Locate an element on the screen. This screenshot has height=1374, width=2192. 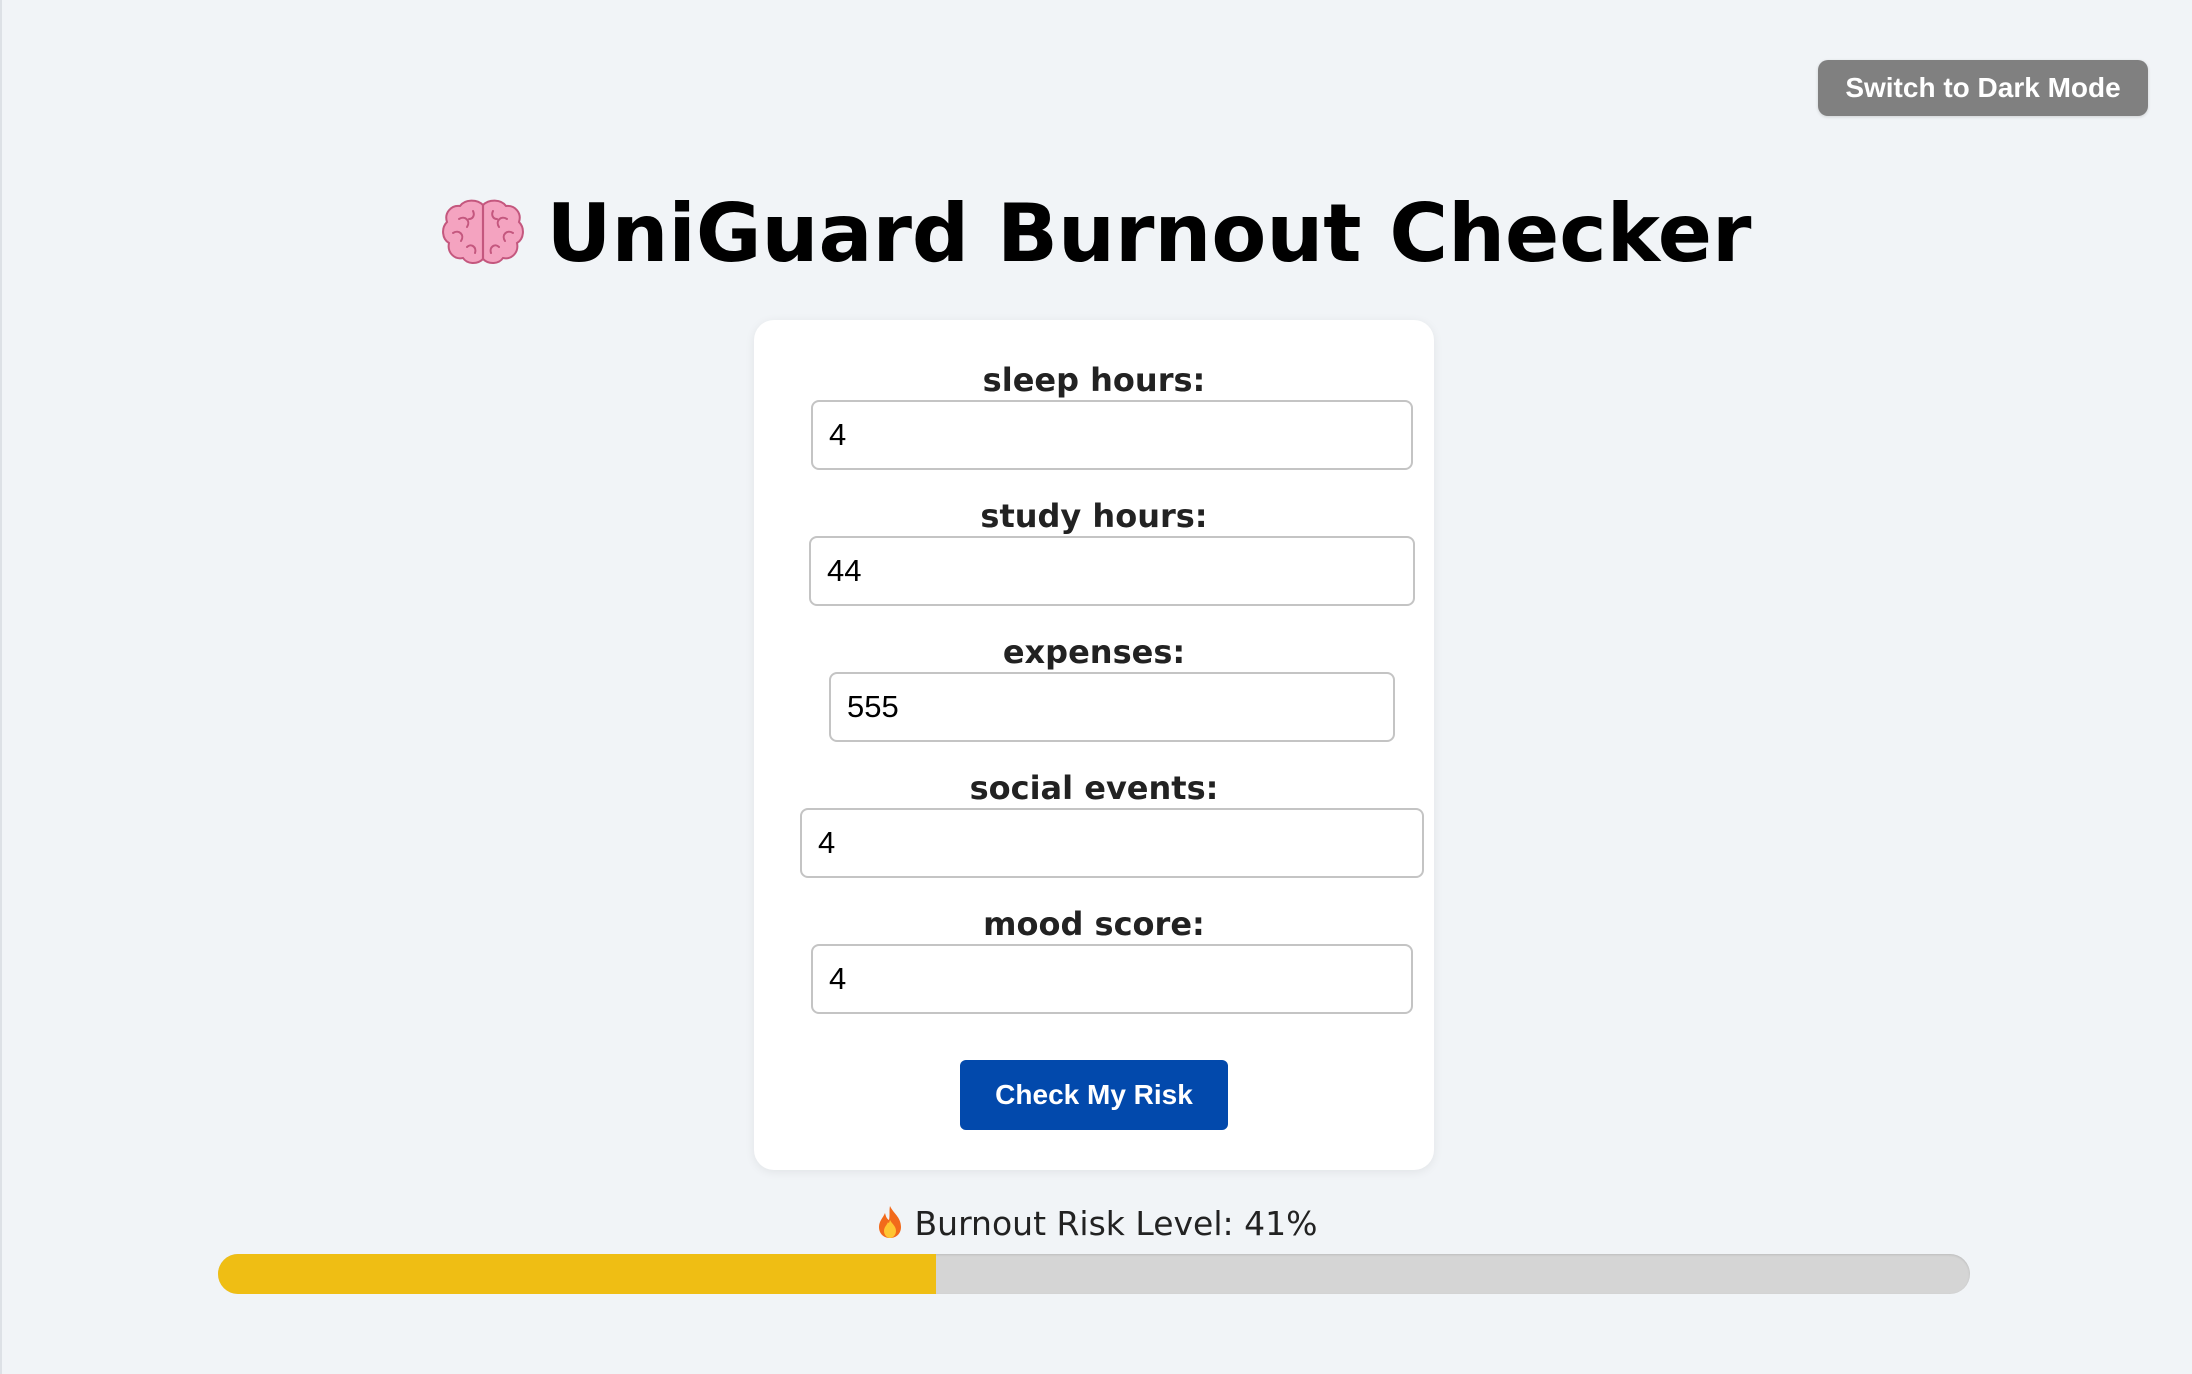
page-title: UniGuard Burnout Checker is located at coordinates (1096, 234).